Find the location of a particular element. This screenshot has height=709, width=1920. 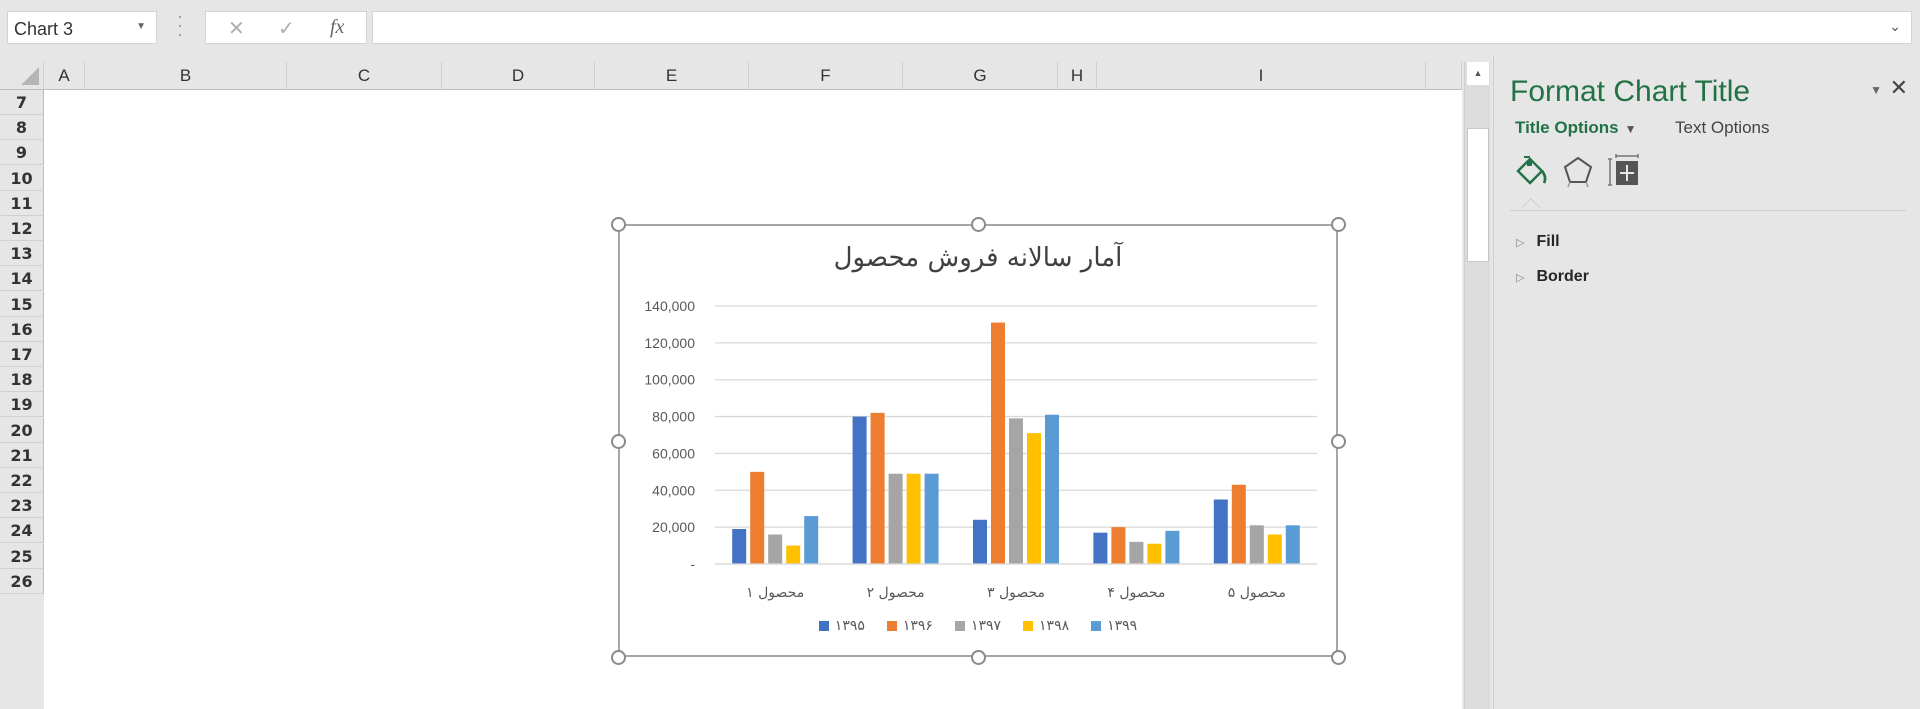

row-header-23: 23 is located at coordinates (22, 506).